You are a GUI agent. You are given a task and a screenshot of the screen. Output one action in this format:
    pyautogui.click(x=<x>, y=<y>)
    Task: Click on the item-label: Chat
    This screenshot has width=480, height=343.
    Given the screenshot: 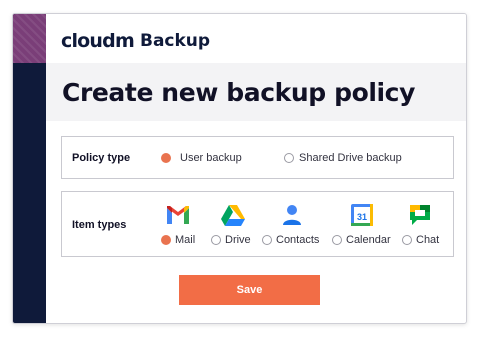 What is the action you would take?
    pyautogui.click(x=428, y=240)
    